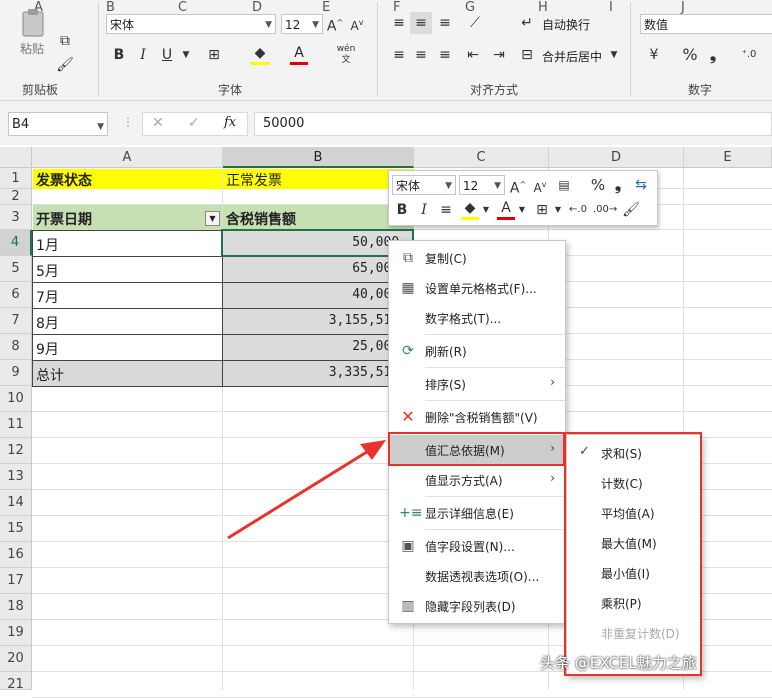 This screenshot has height=698, width=772. I want to click on paste-label: 粘贴, so click(32, 48).